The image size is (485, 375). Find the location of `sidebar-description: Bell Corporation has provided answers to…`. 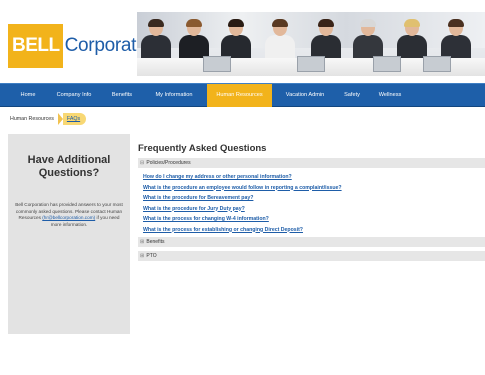

sidebar-description: Bell Corporation has provided answers to… is located at coordinates (69, 214).